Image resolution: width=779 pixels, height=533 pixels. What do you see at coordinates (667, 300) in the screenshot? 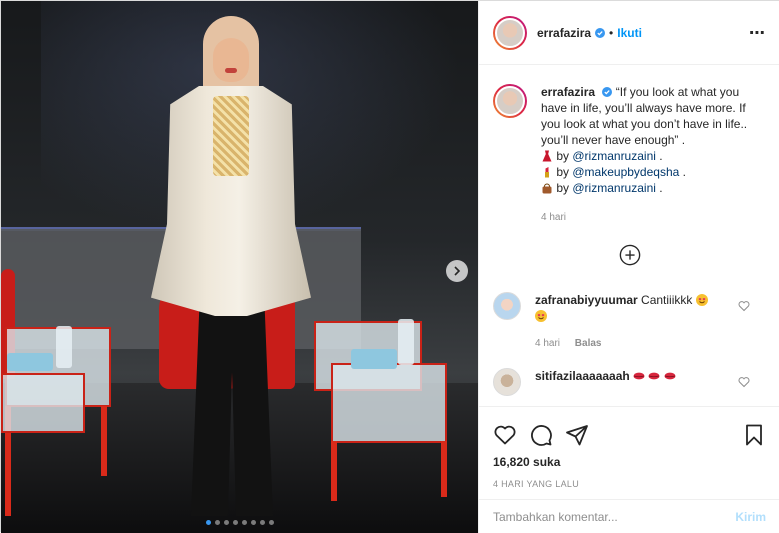
I see `comment-text: Cantiiikkk` at bounding box center [667, 300].